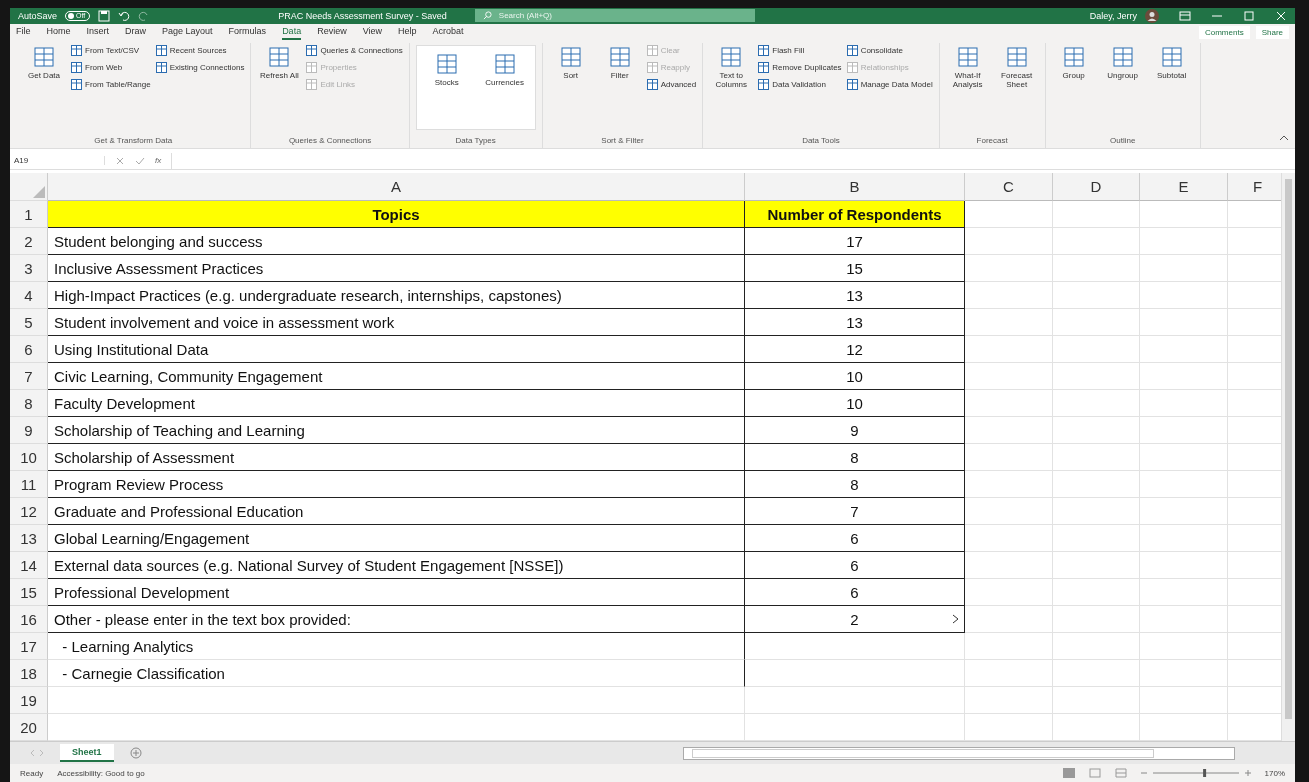  What do you see at coordinates (1281, 15) in the screenshot?
I see `close-icon` at bounding box center [1281, 15].